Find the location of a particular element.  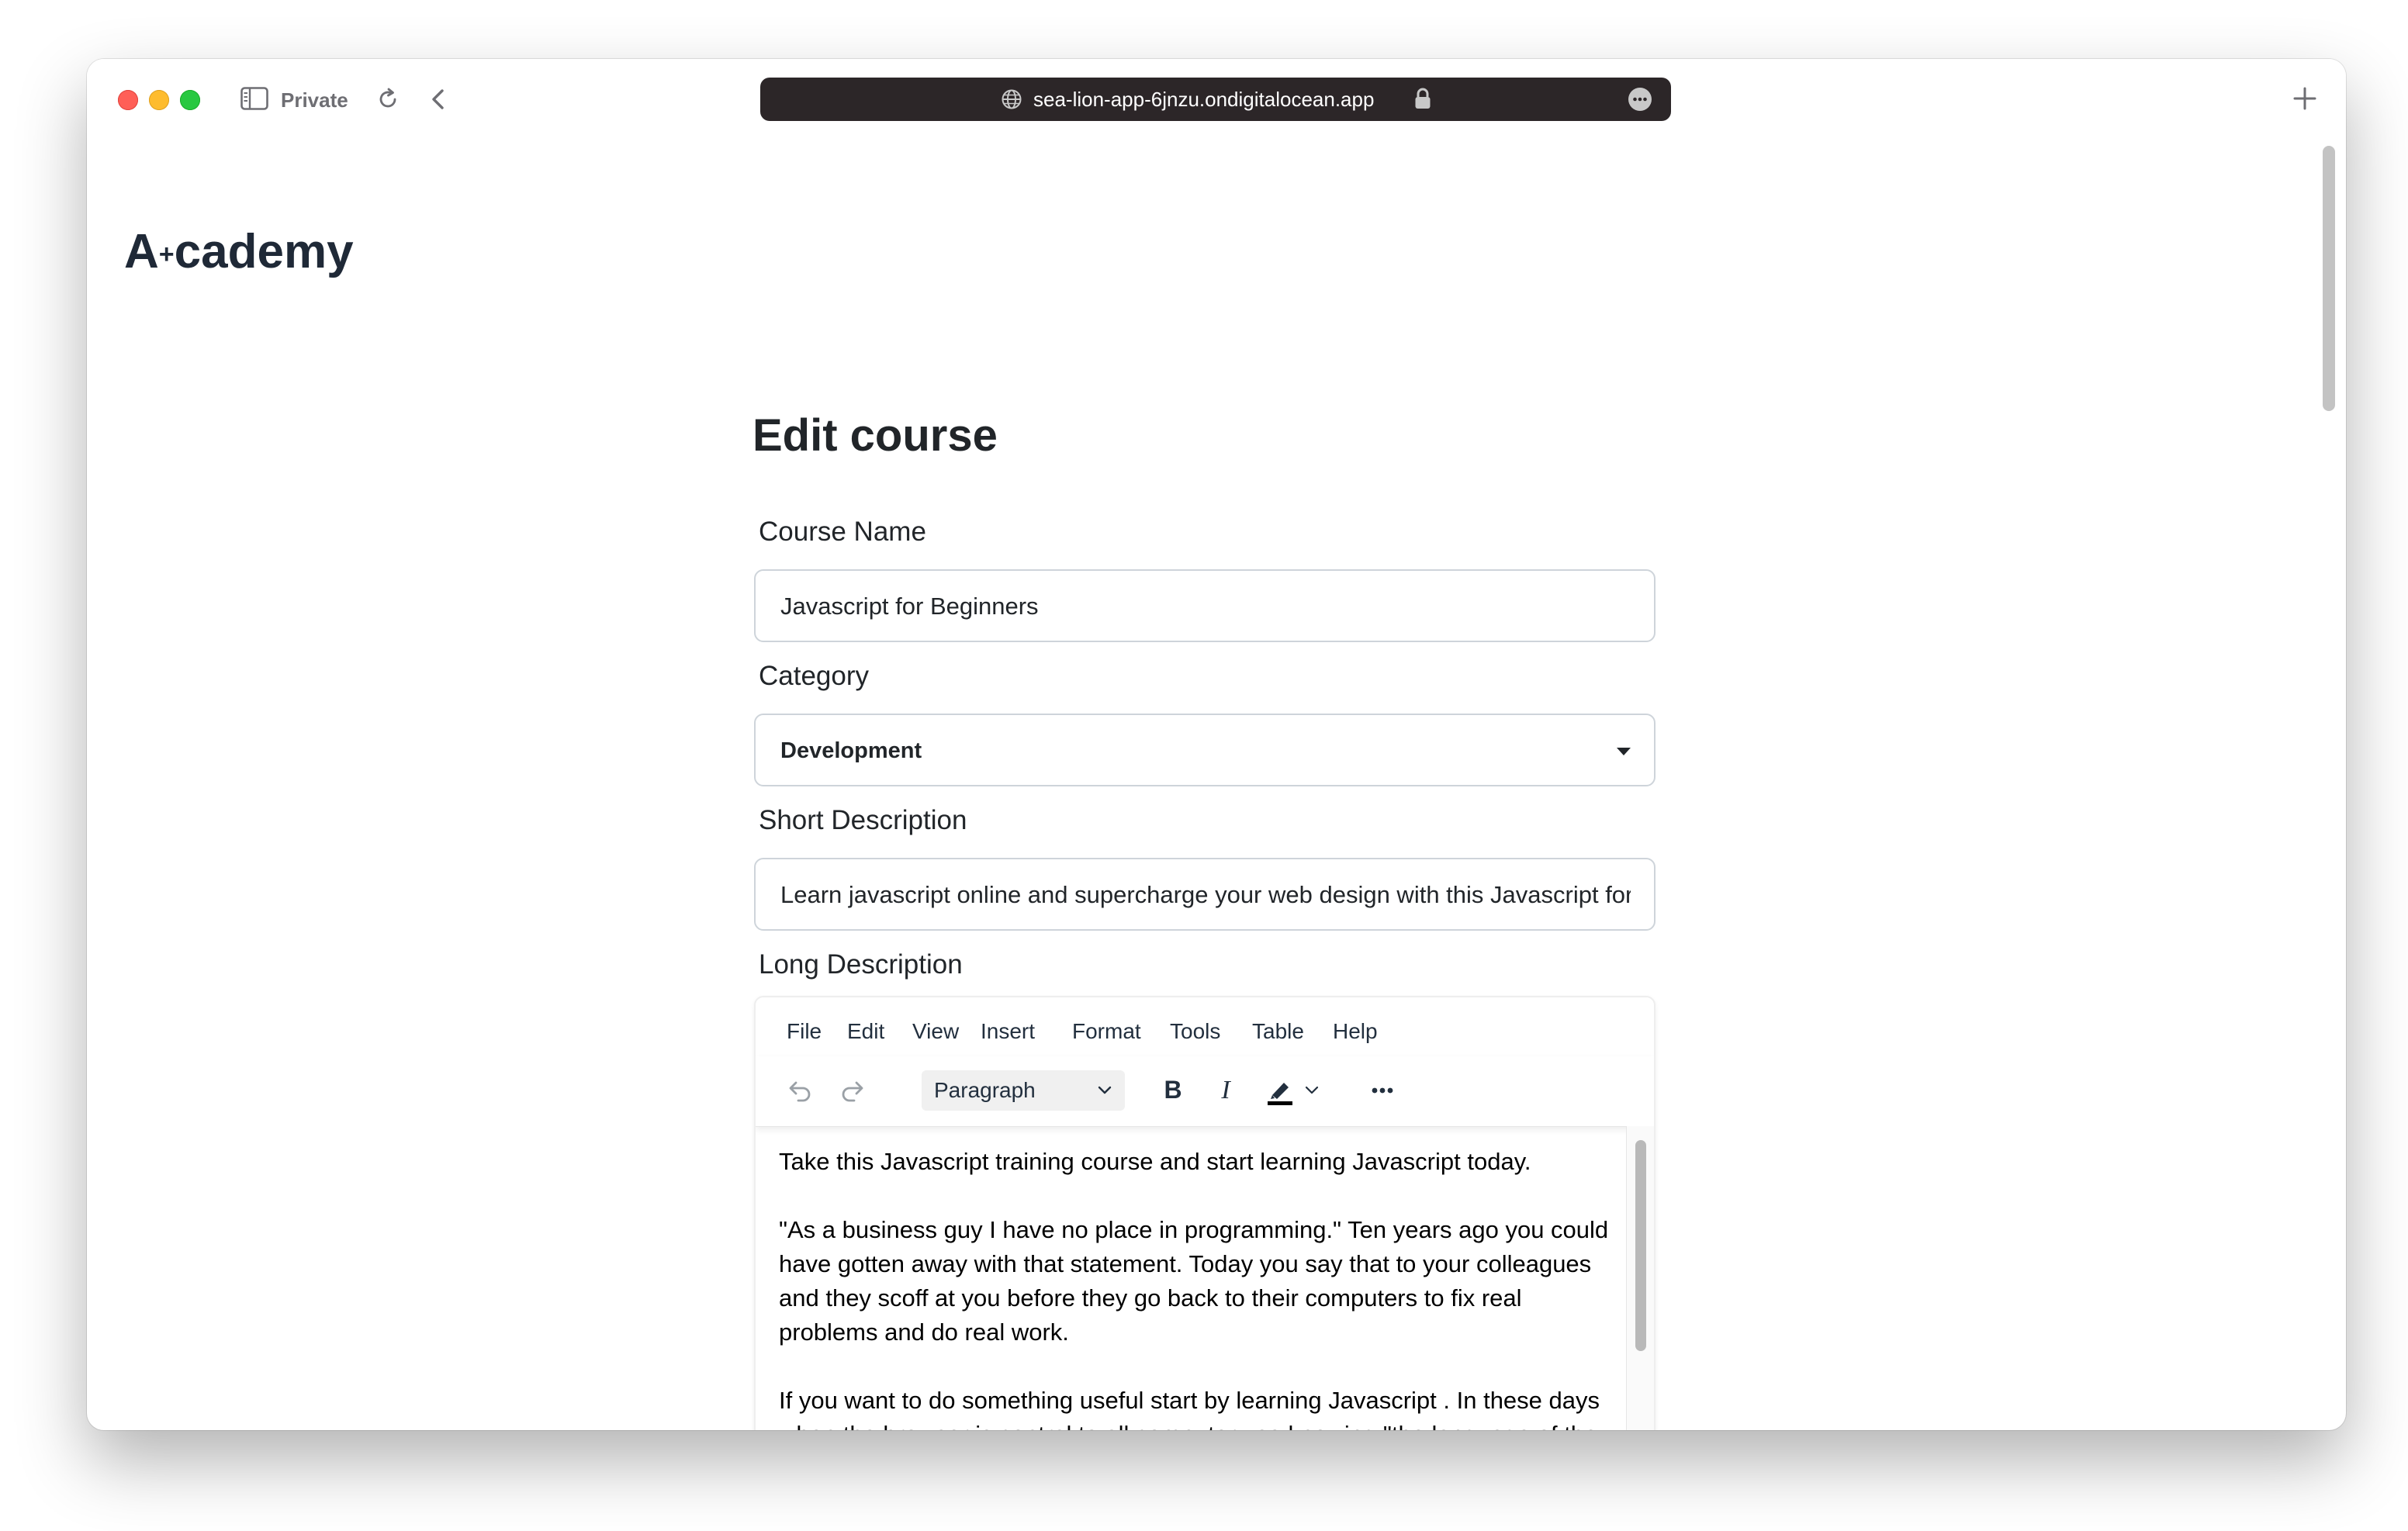

category-selected-value: Development is located at coordinates (851, 750).